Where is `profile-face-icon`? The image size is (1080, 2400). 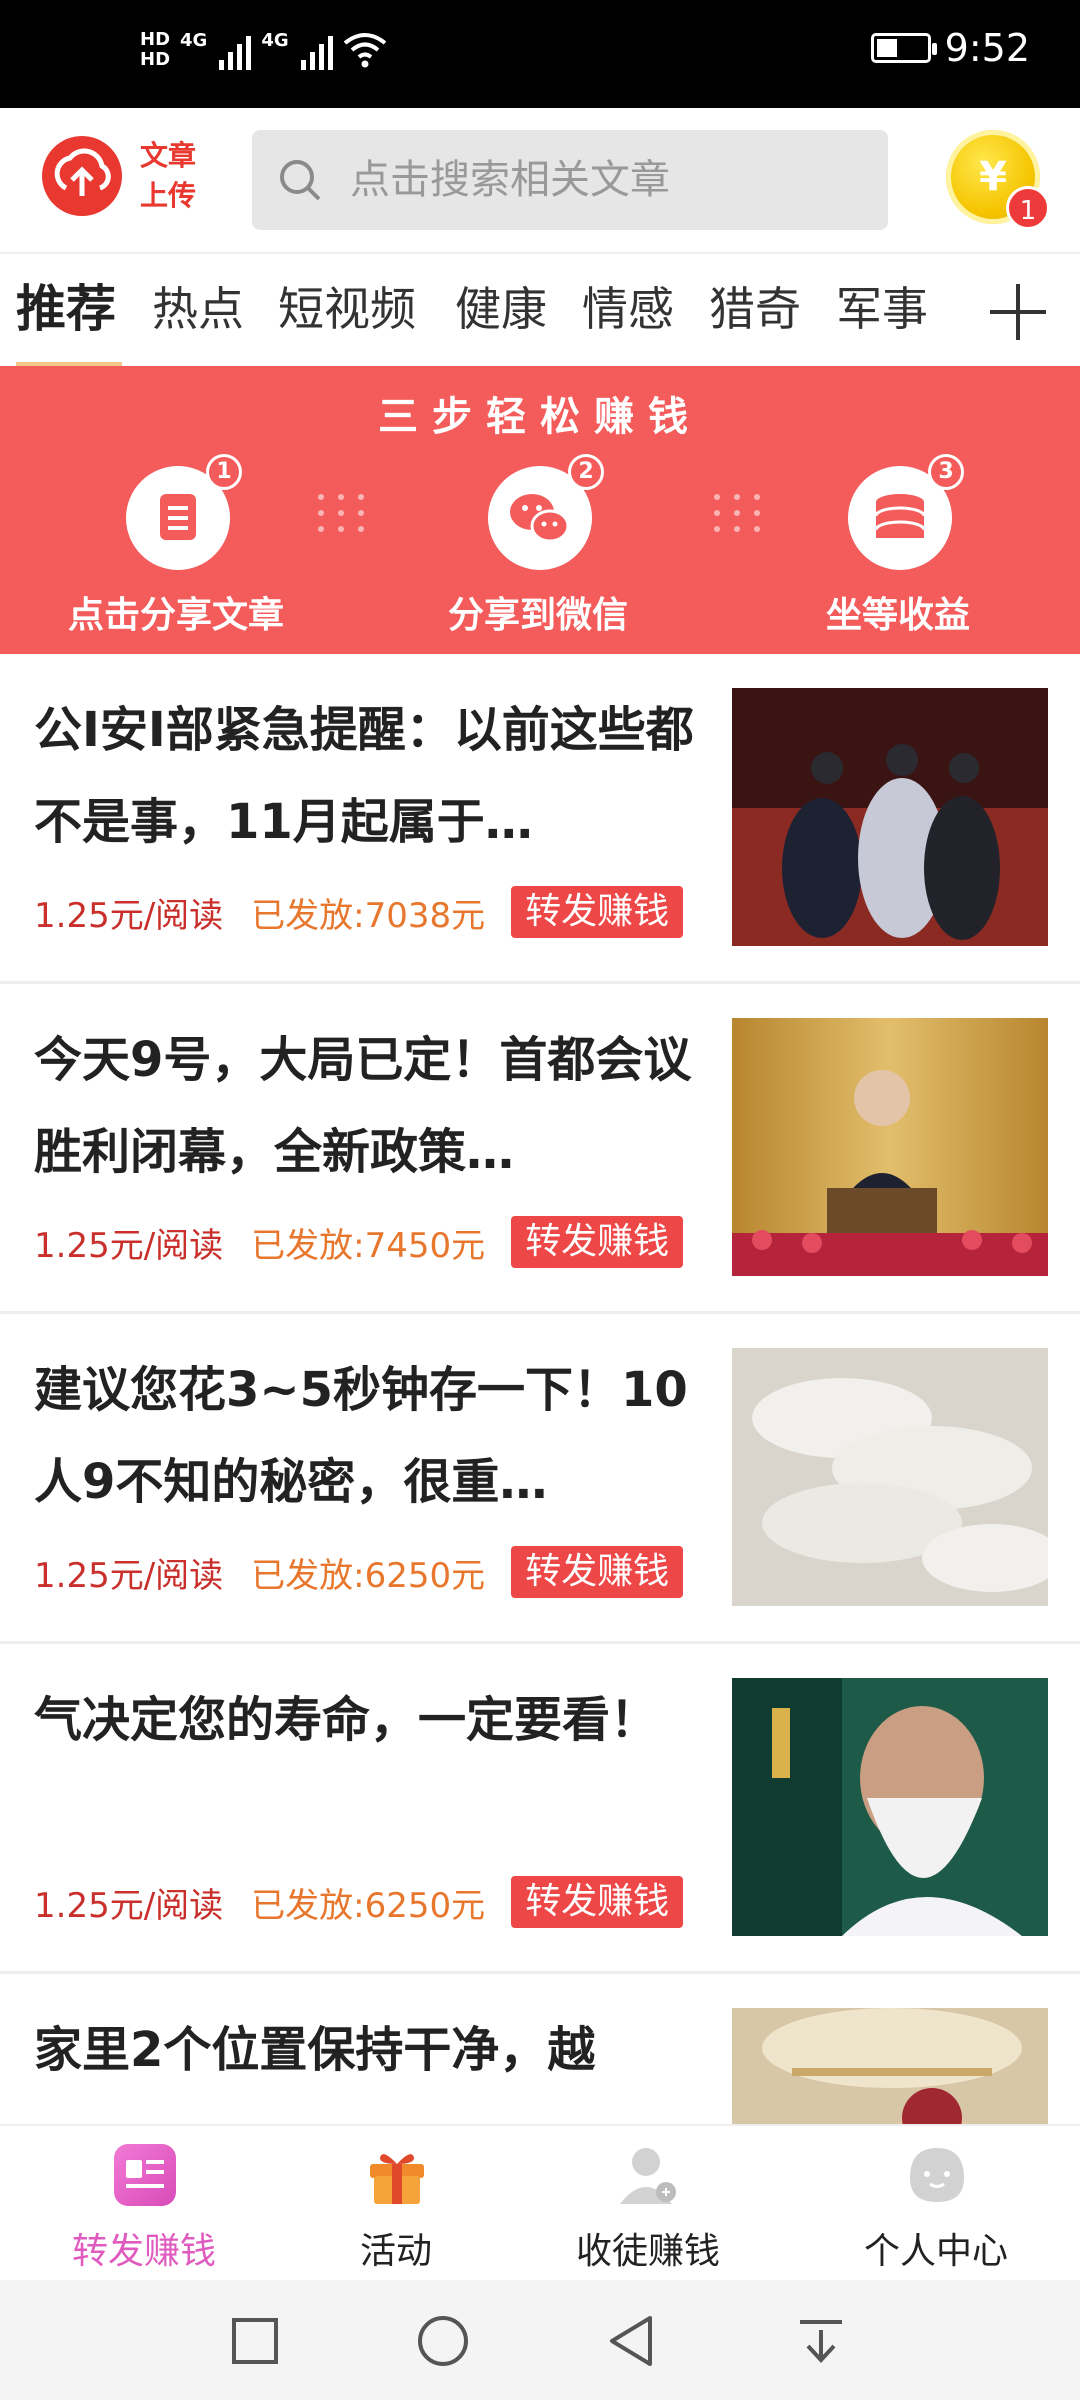
profile-face-icon is located at coordinates (937, 2175).